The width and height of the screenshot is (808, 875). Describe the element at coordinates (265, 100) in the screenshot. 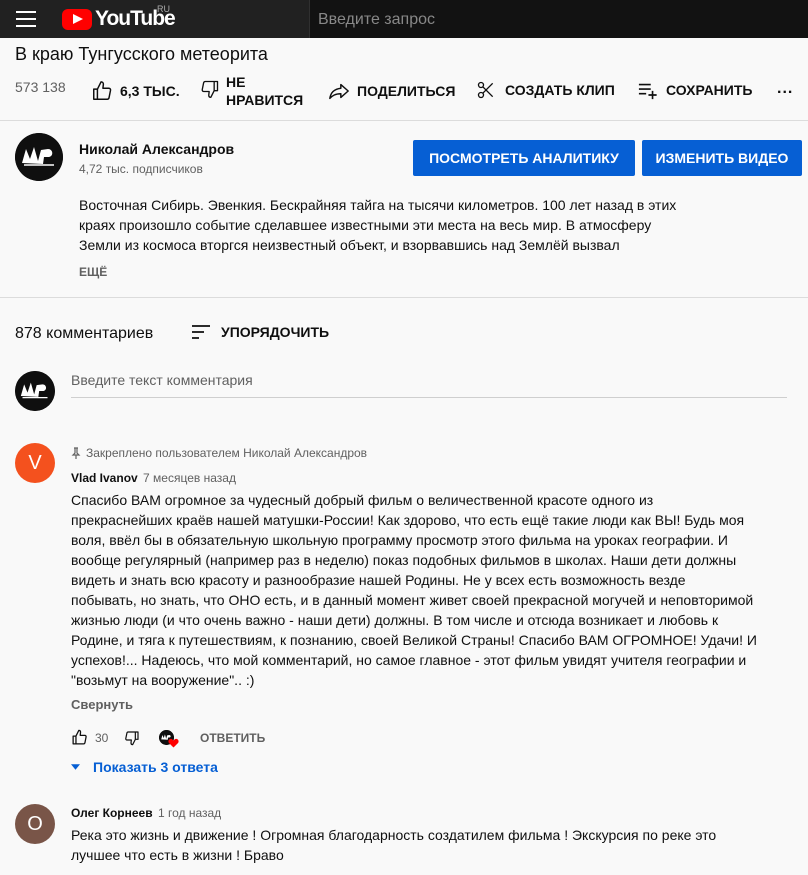

I see `dislike-label-line2: НРАВИТСЯ` at that location.